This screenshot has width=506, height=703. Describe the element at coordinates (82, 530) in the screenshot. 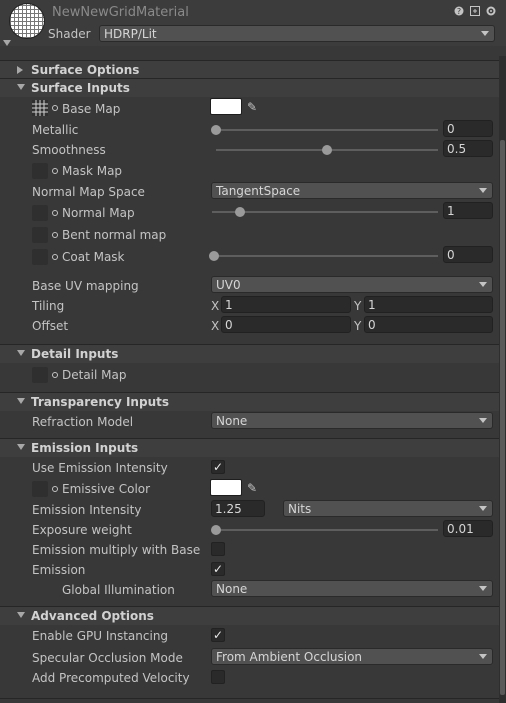

I see `exposure-weight-label: Exposure weight` at that location.